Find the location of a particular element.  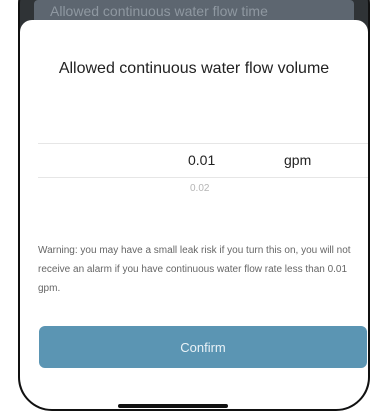

background-setting-label: Allowed continuous water flow time is located at coordinates (159, 11).